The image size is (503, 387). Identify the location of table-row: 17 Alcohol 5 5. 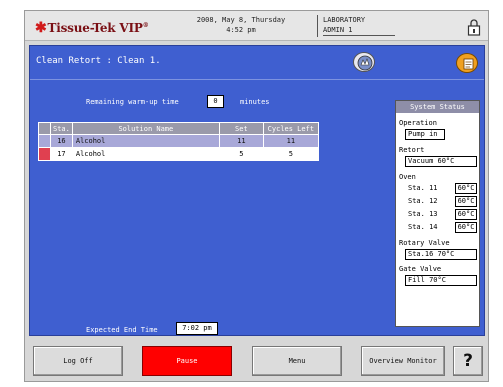
(178, 154).